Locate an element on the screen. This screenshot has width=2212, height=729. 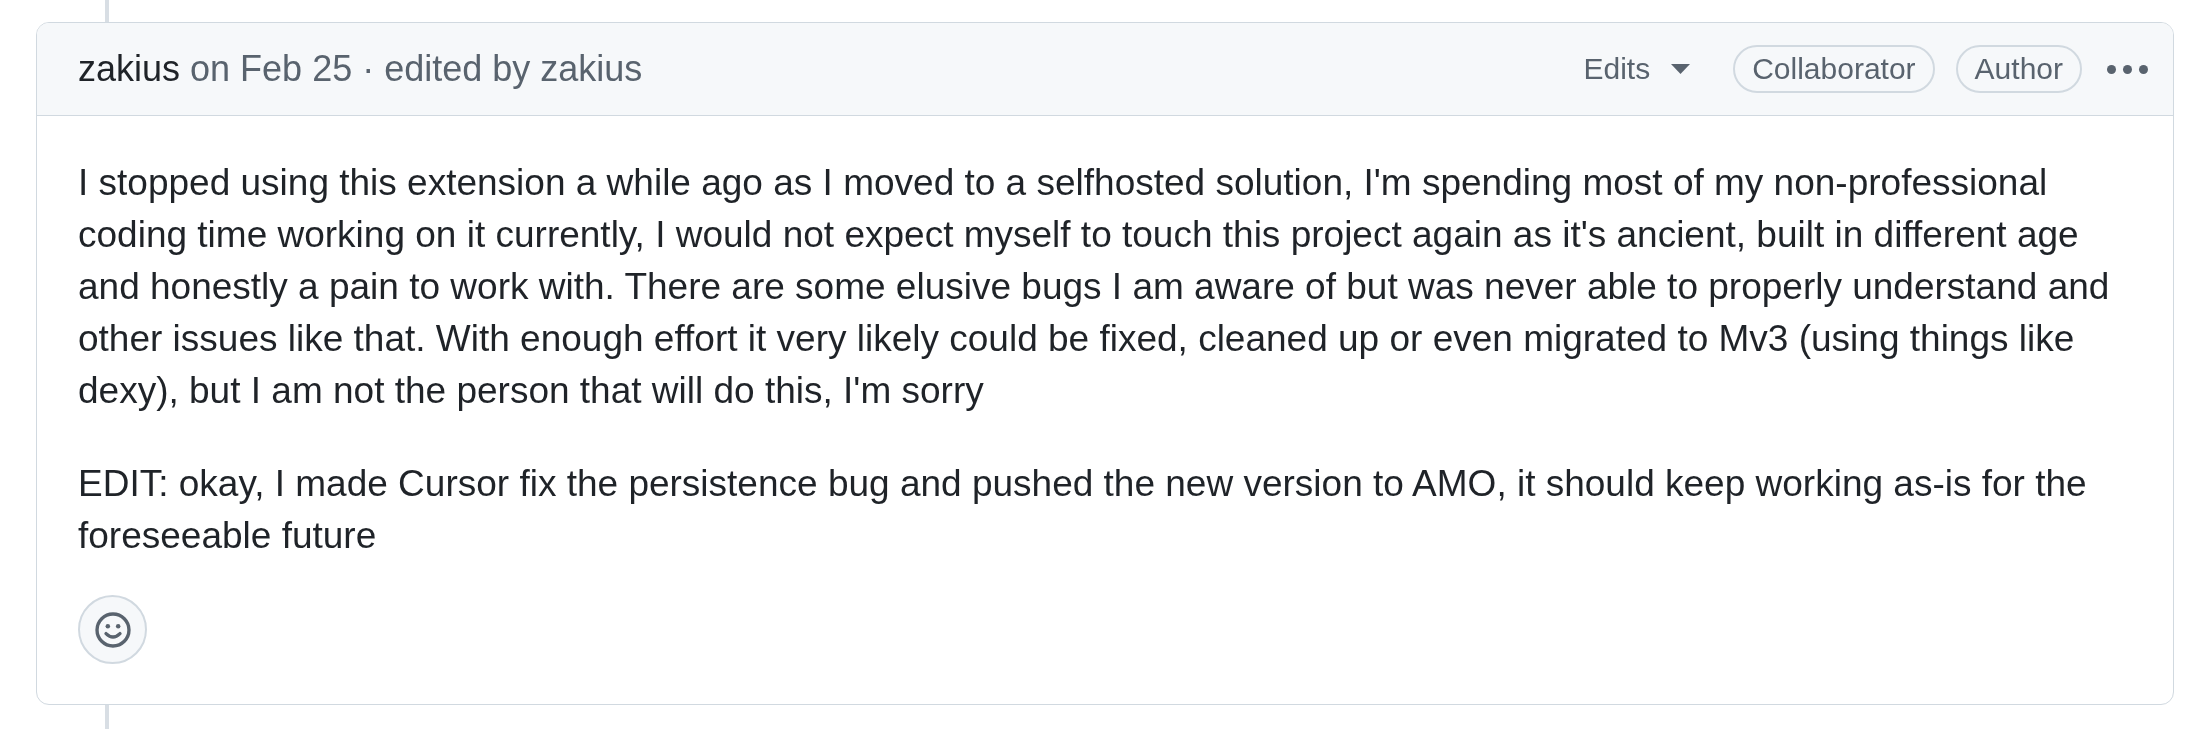
kebab-icon is located at coordinates (2127, 69).